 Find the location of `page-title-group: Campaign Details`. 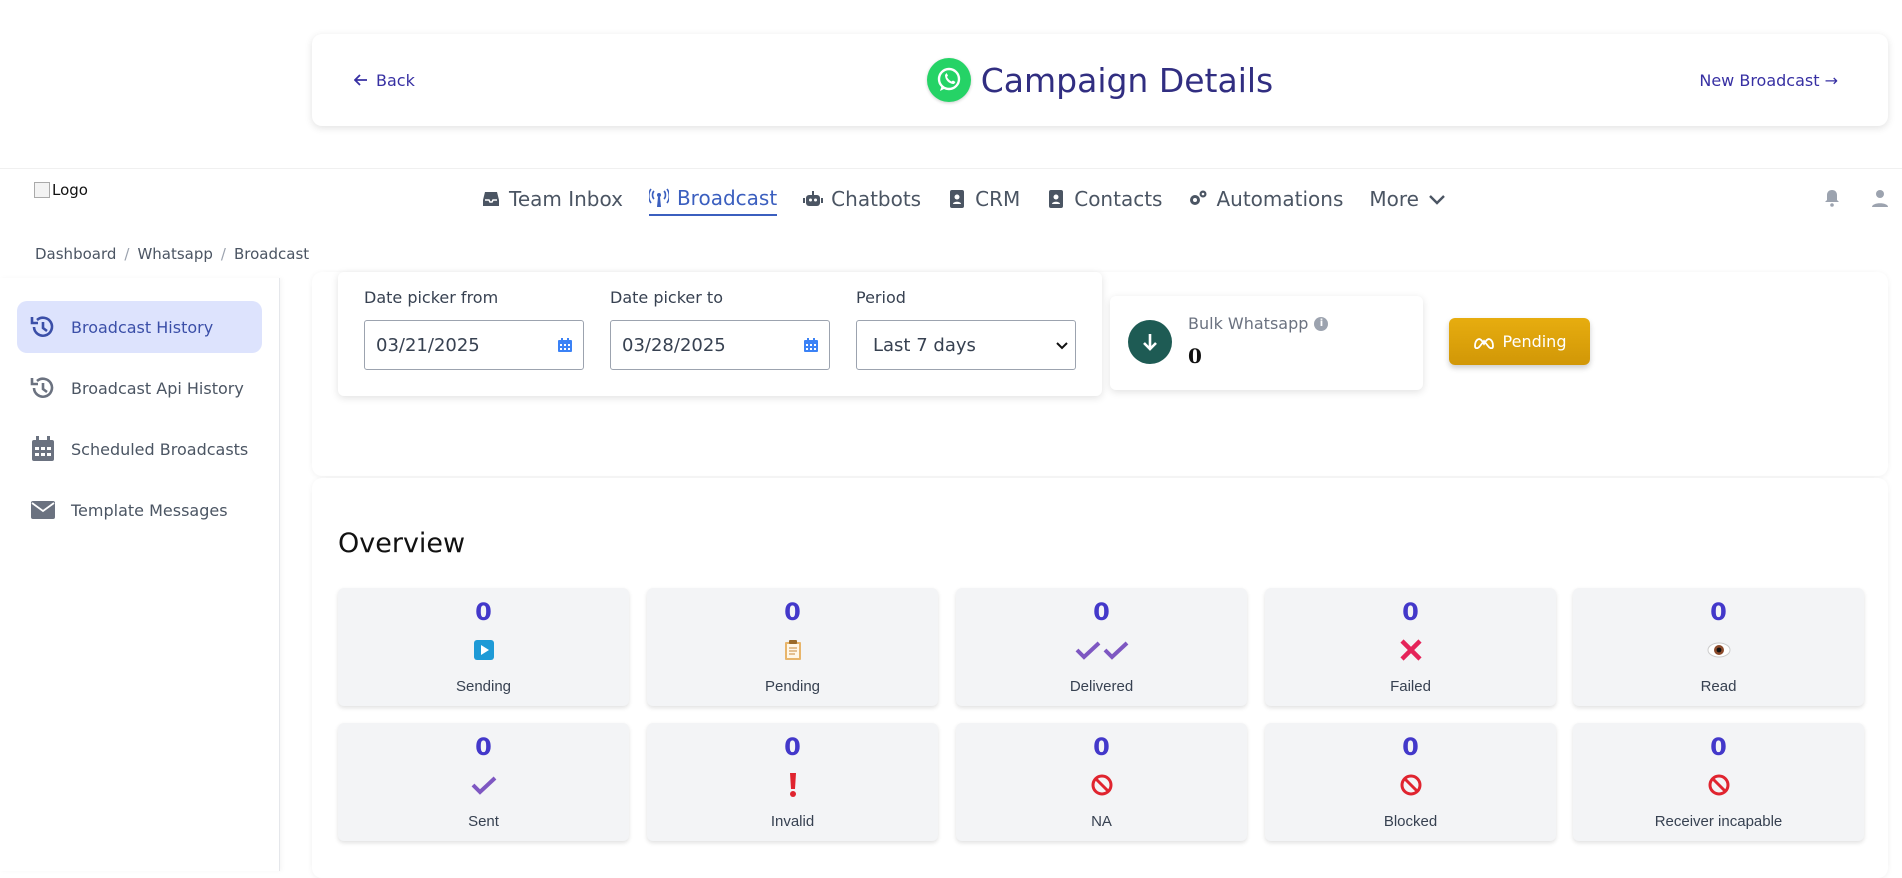

page-title-group: Campaign Details is located at coordinates (1100, 80).